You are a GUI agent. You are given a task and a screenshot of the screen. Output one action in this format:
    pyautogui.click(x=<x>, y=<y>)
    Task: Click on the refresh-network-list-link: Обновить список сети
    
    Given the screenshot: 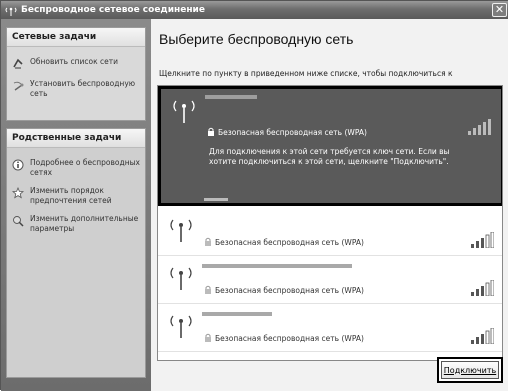 What is the action you would take?
    pyautogui.click(x=76, y=64)
    